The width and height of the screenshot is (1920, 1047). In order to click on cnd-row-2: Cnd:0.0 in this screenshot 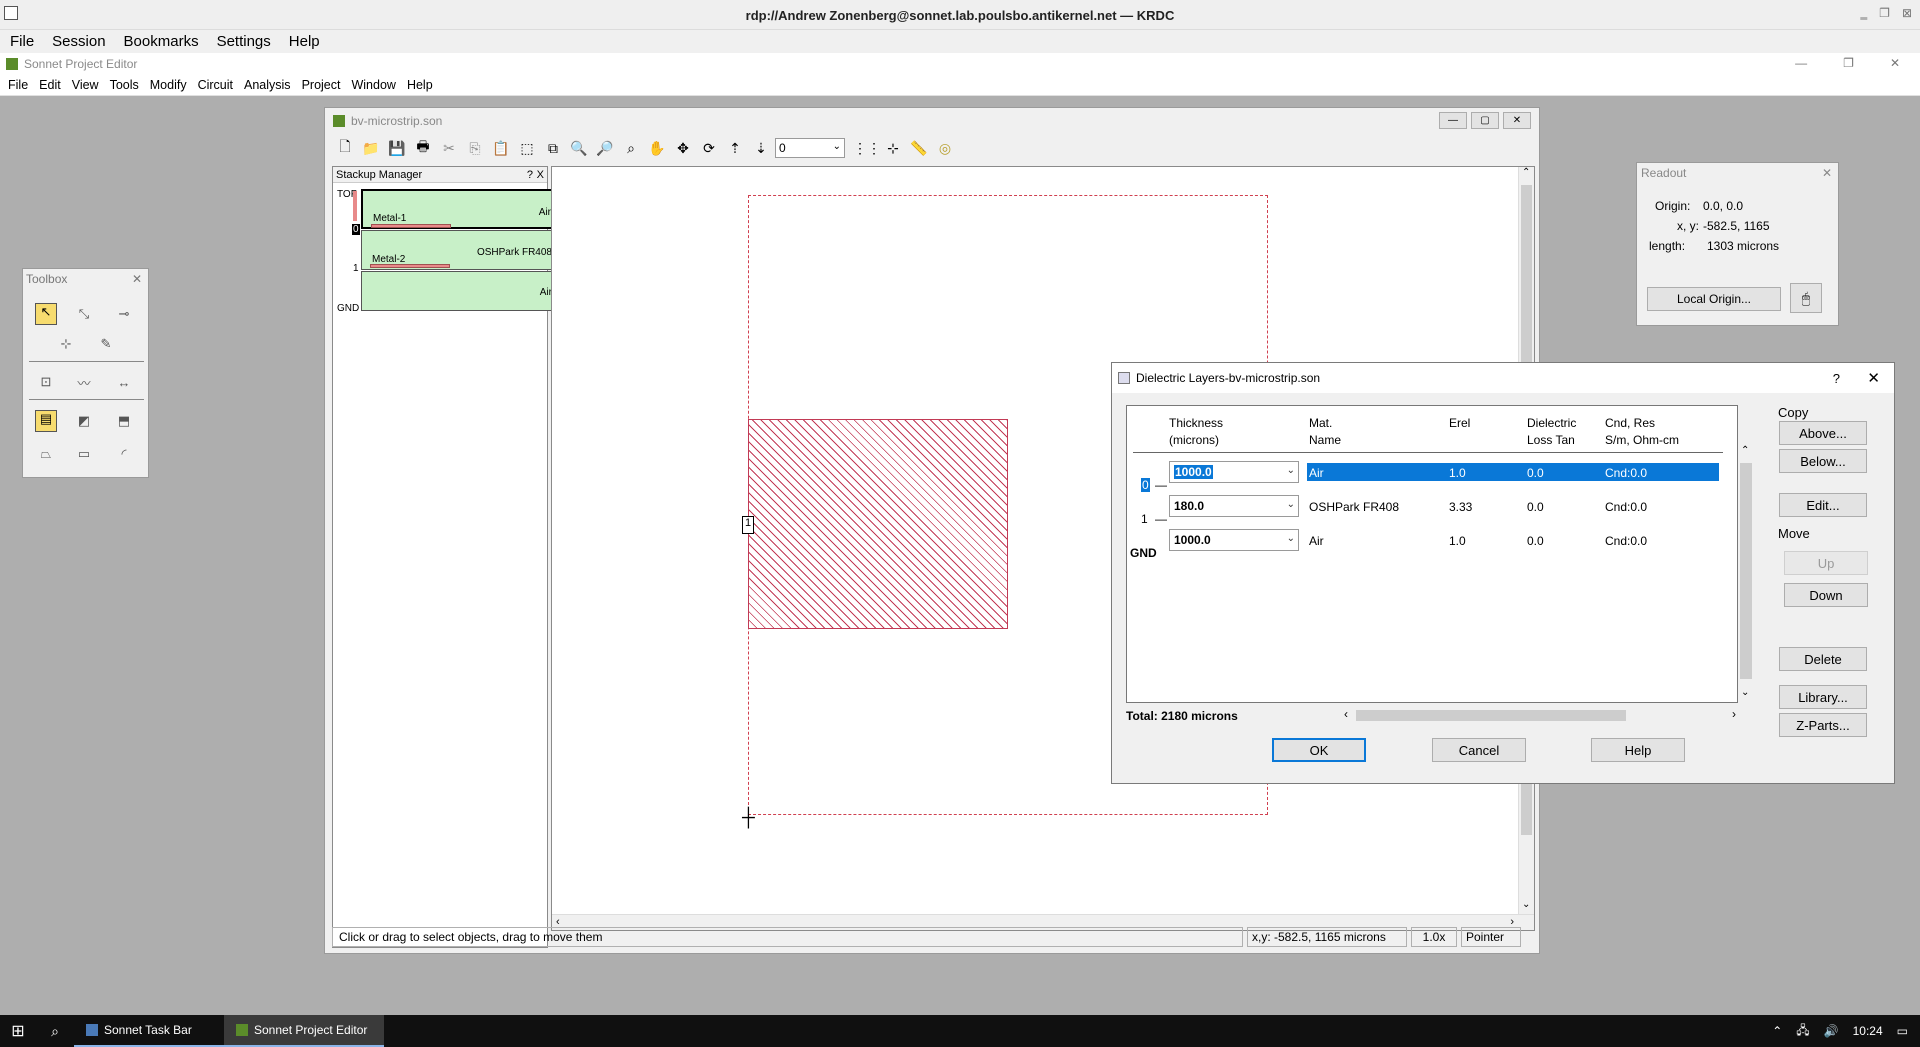, I will do `click(1626, 541)`.